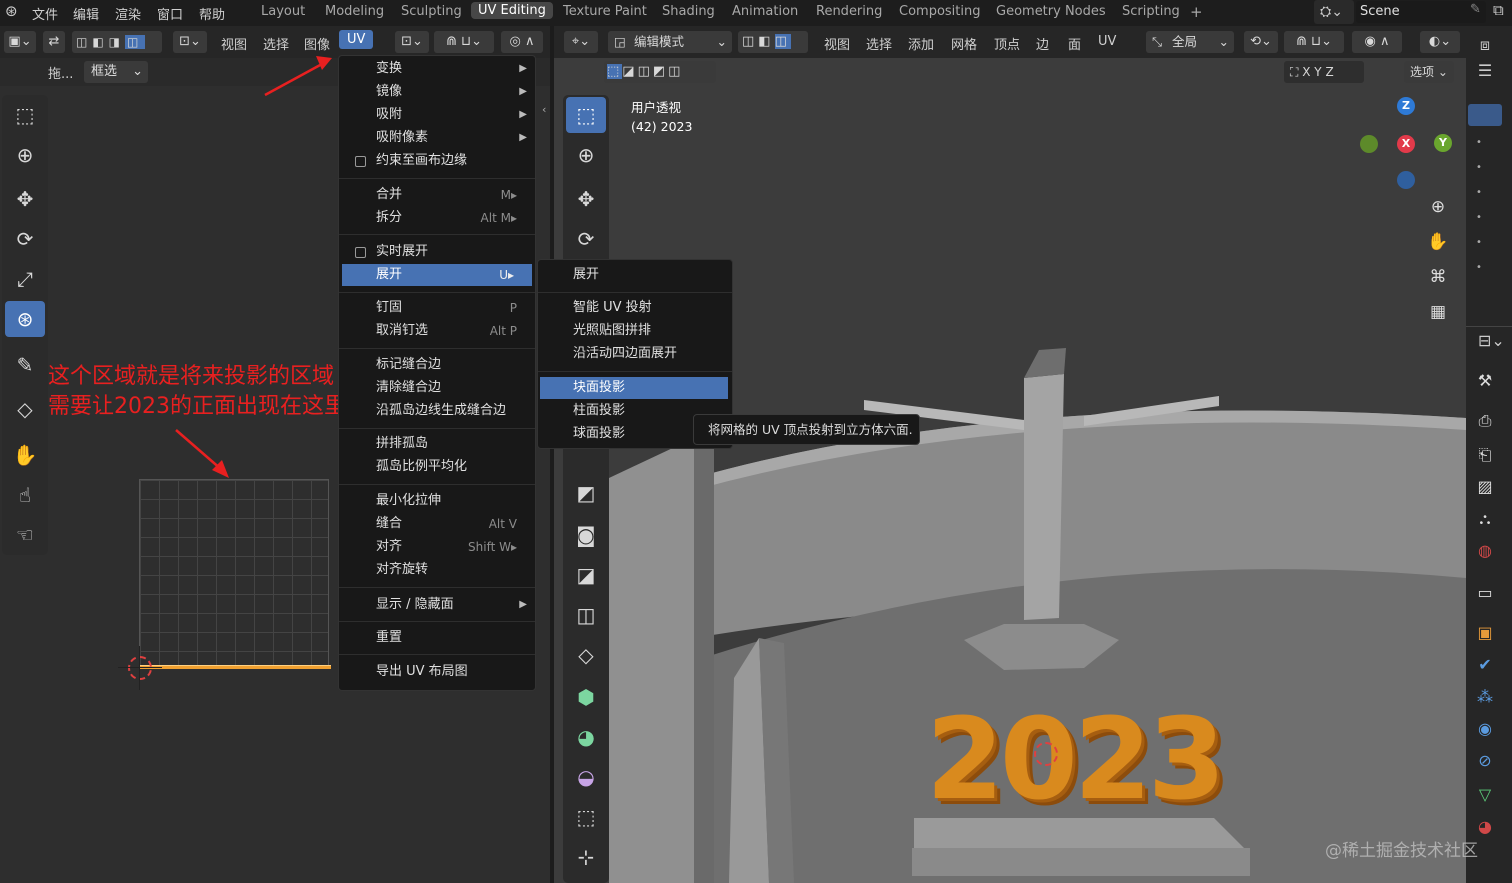 The height and width of the screenshot is (883, 1512). What do you see at coordinates (1429, 72) in the screenshot?
I see `options-dropdown: 选项 ⌄` at bounding box center [1429, 72].